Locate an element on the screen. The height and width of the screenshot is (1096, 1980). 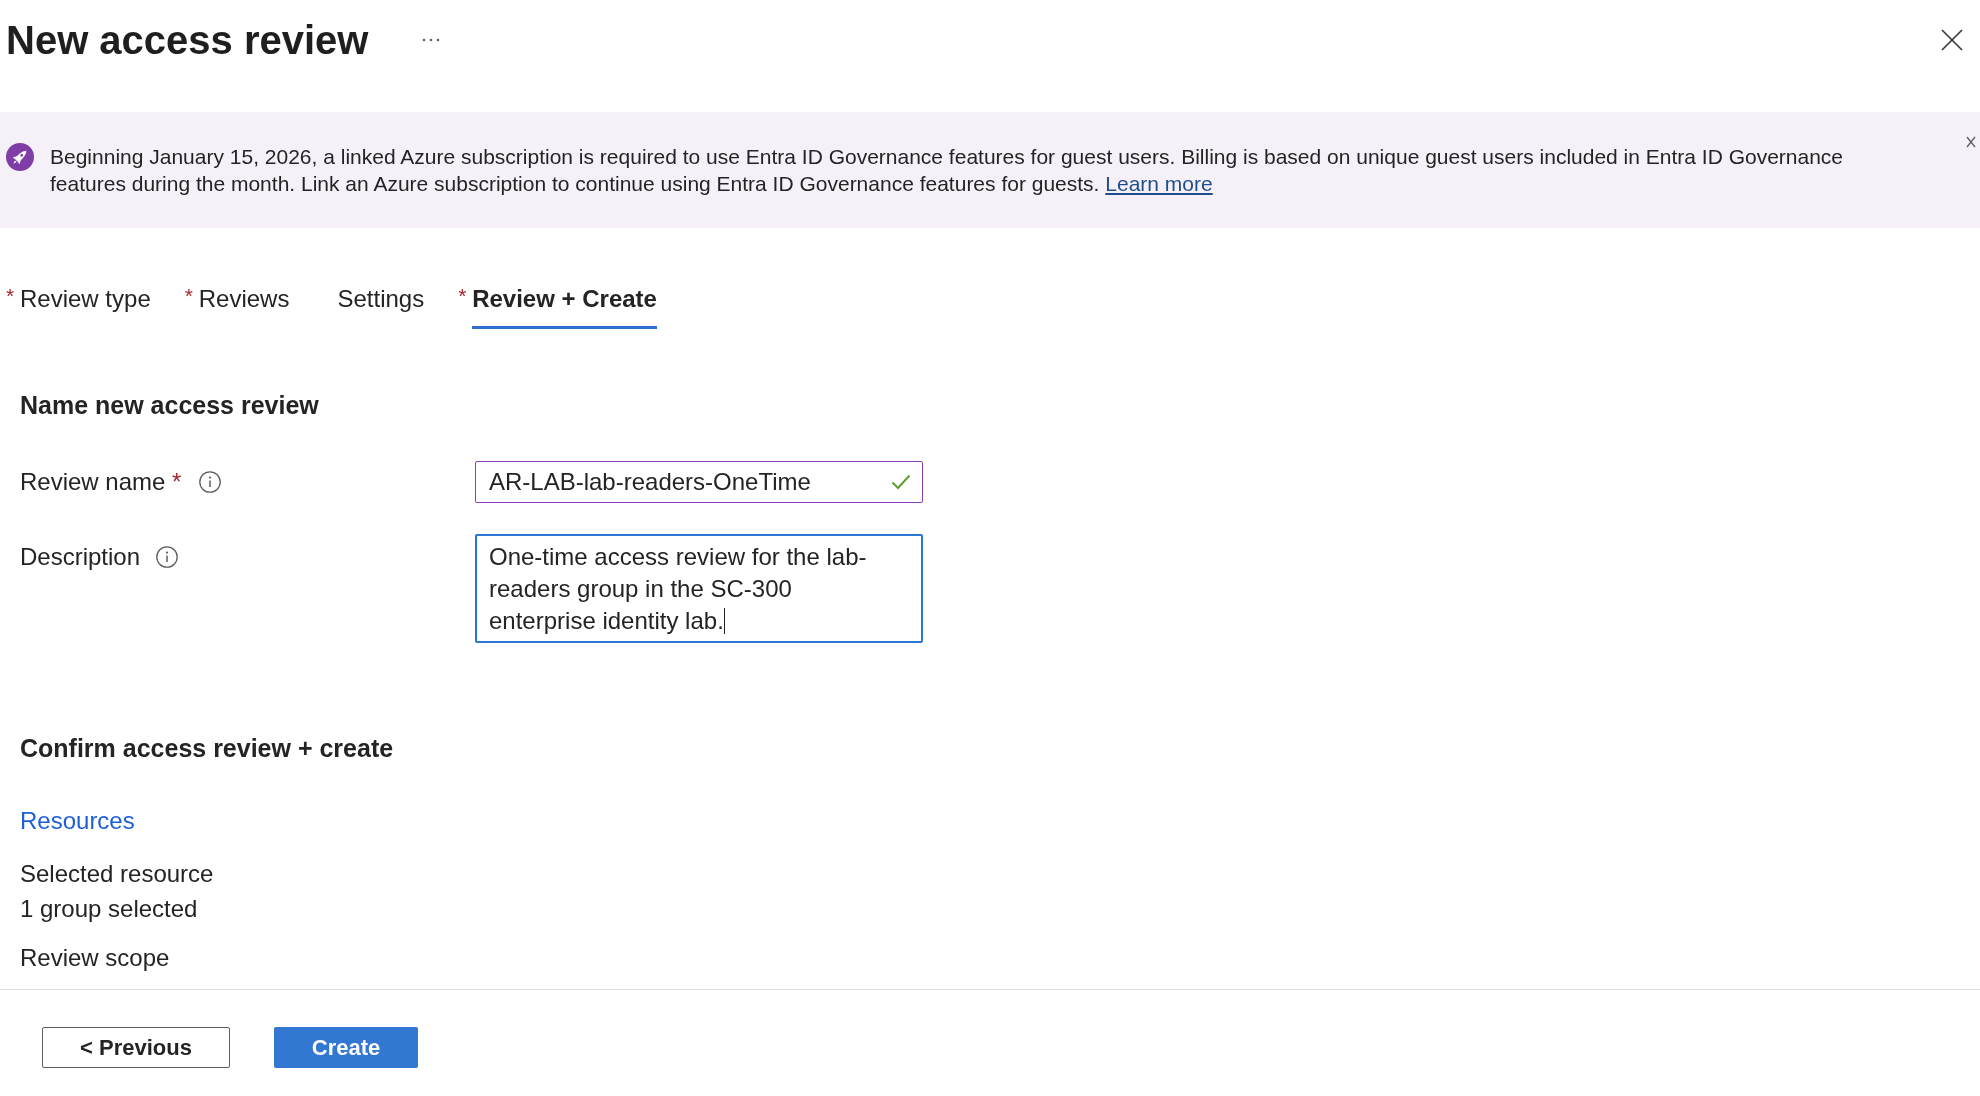
tab: * Reviews is located at coordinates (237, 306).